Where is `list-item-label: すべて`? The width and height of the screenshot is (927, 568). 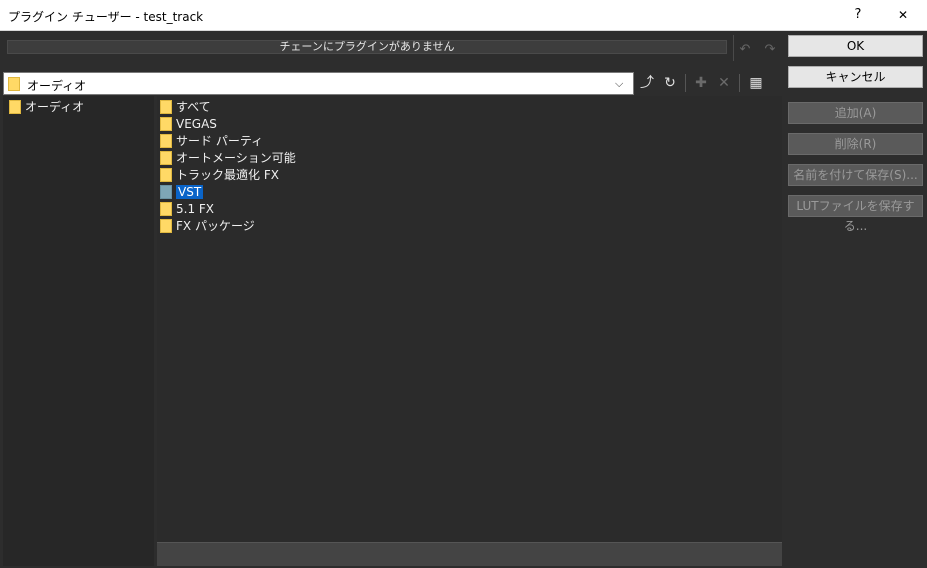 list-item-label: すべて is located at coordinates (193, 107).